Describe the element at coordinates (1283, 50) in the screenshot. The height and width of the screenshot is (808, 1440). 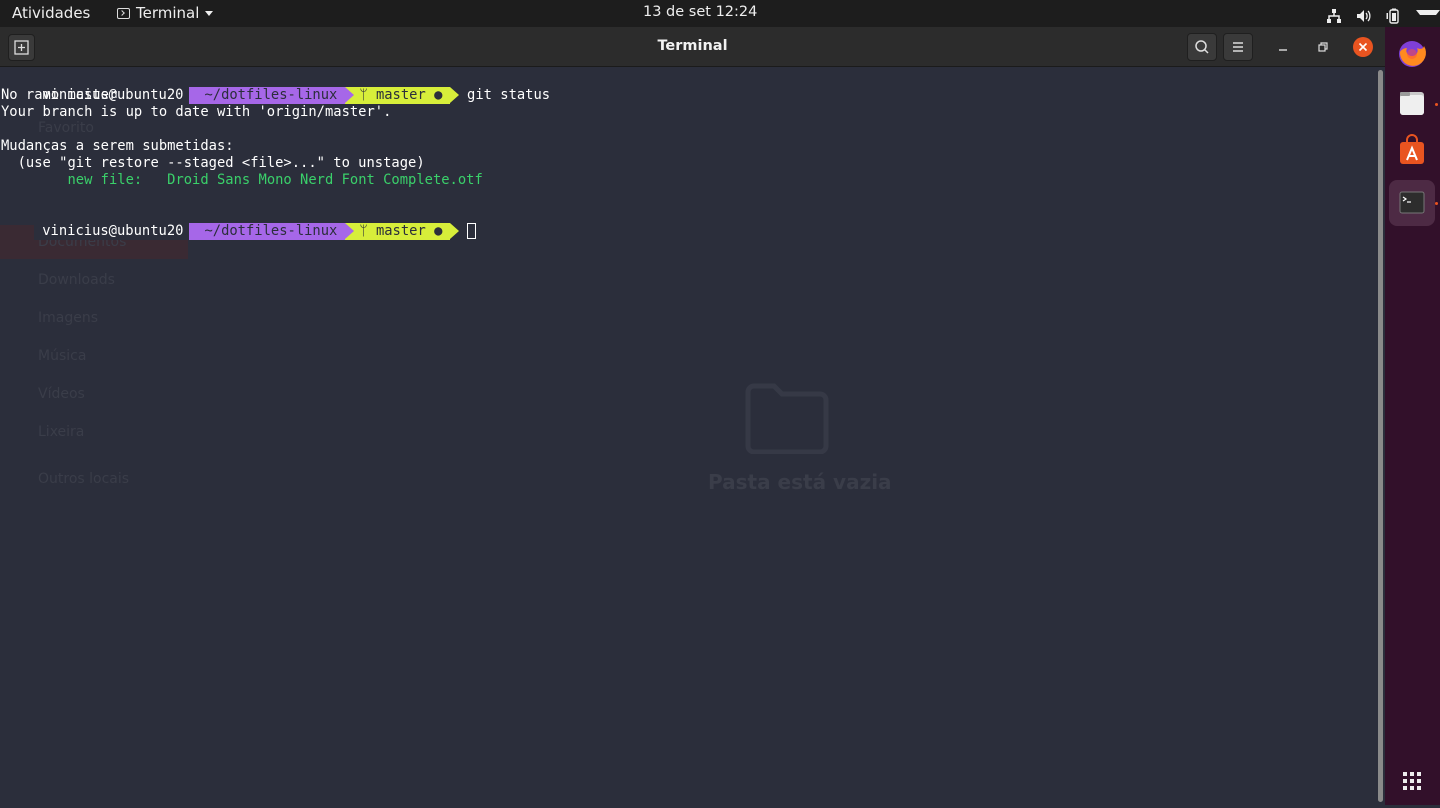
I see `minimize-icon` at that location.